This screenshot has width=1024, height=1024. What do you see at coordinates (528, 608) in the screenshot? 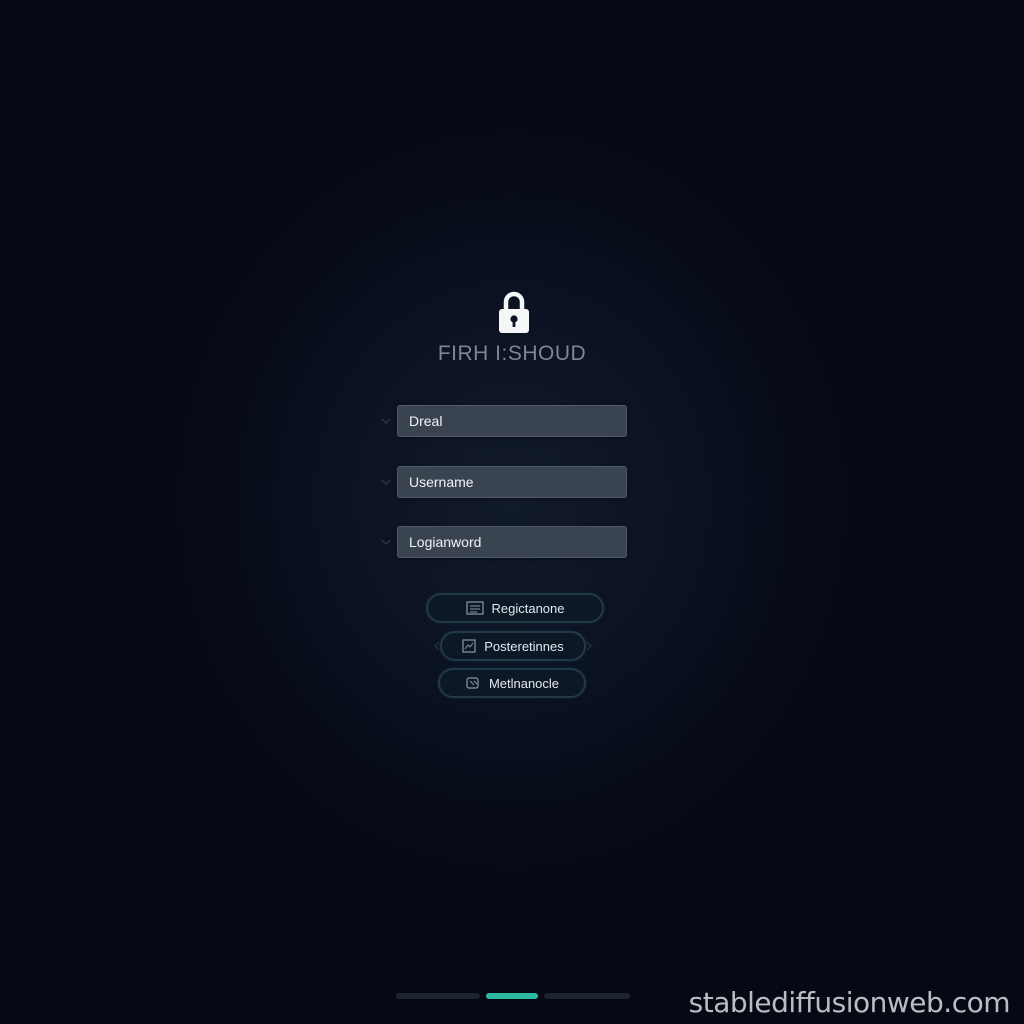
I see `registration-button-label: Regictanone` at bounding box center [528, 608].